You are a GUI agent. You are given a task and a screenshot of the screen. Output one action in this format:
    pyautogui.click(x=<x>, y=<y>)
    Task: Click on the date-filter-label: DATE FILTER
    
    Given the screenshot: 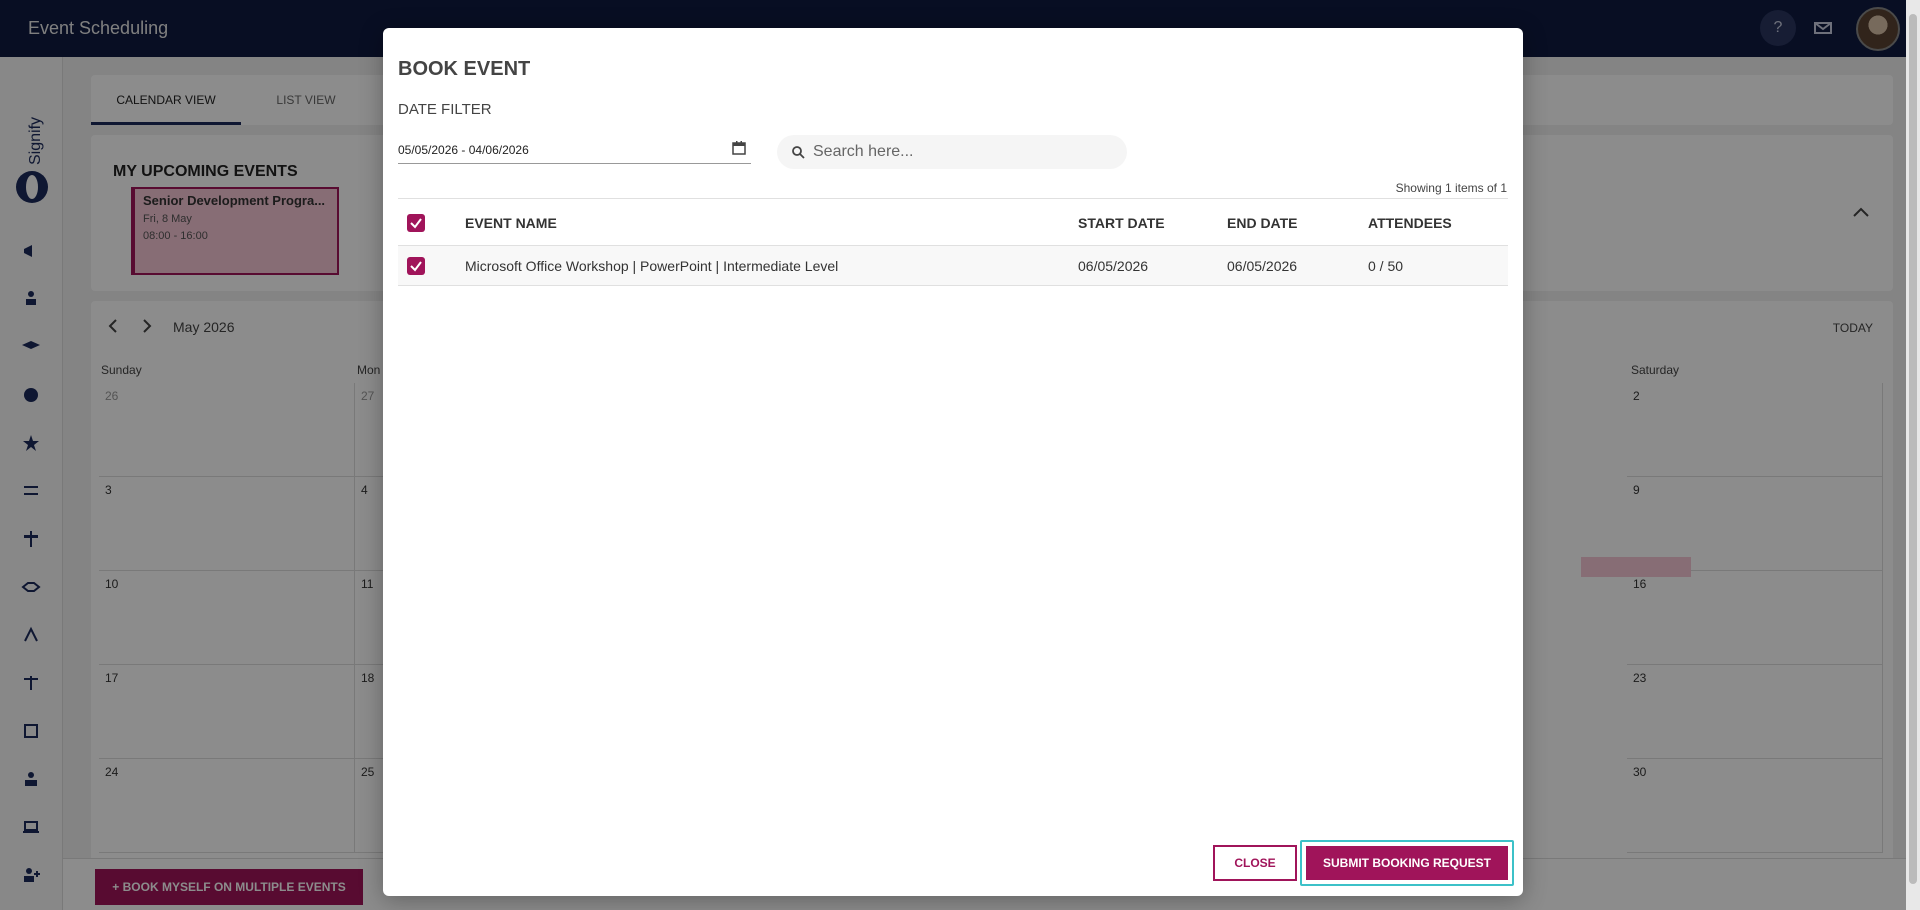 What is the action you would take?
    pyautogui.click(x=445, y=109)
    